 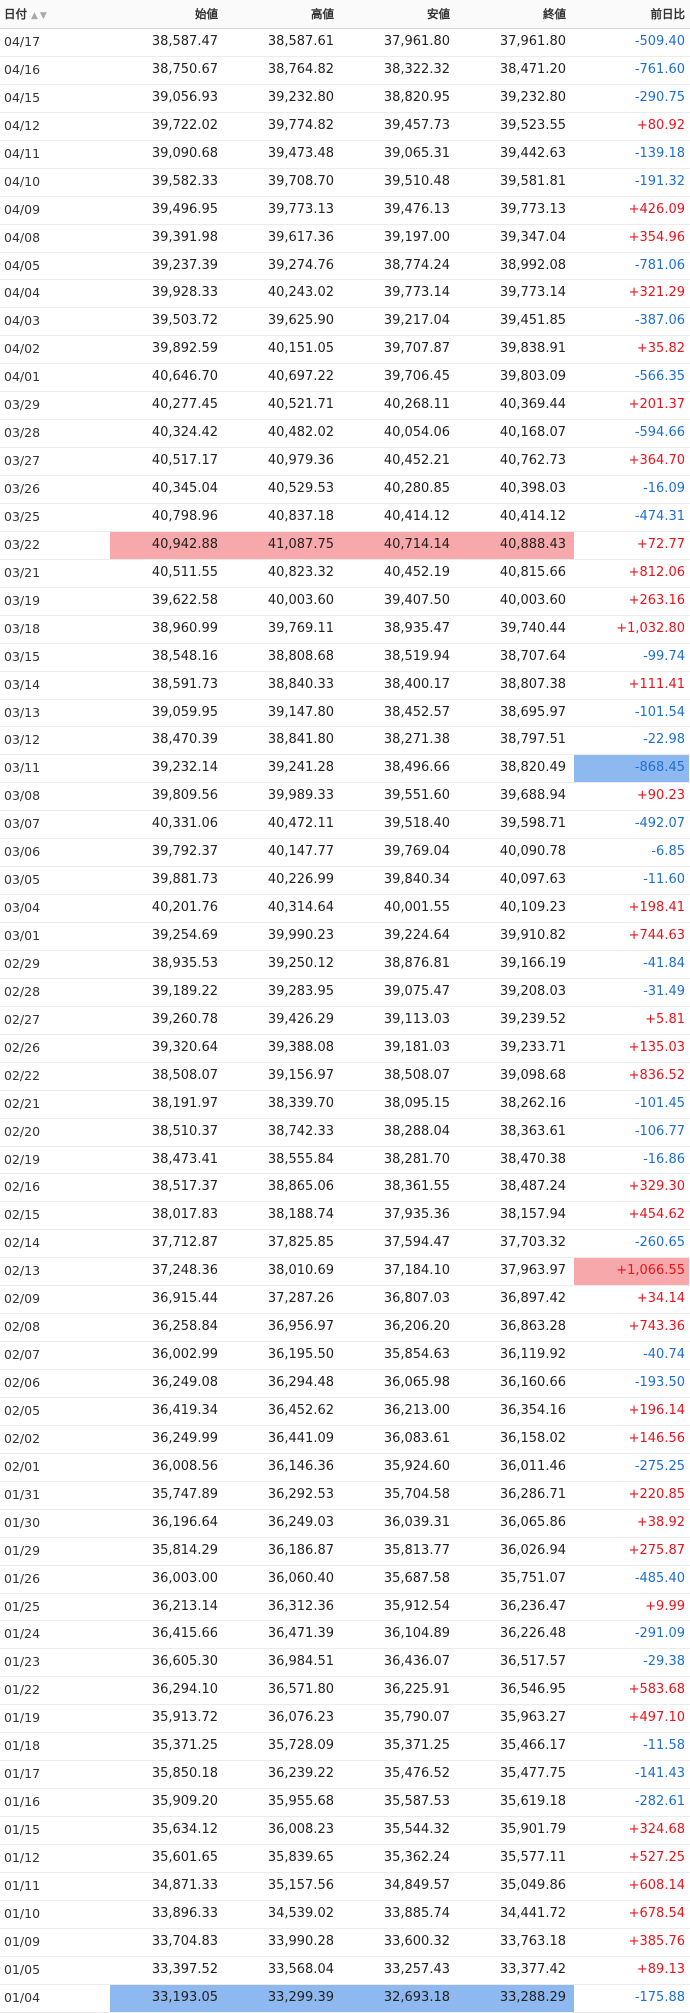 What do you see at coordinates (656, 908) in the screenshot?
I see `cell-change: +198.41` at bounding box center [656, 908].